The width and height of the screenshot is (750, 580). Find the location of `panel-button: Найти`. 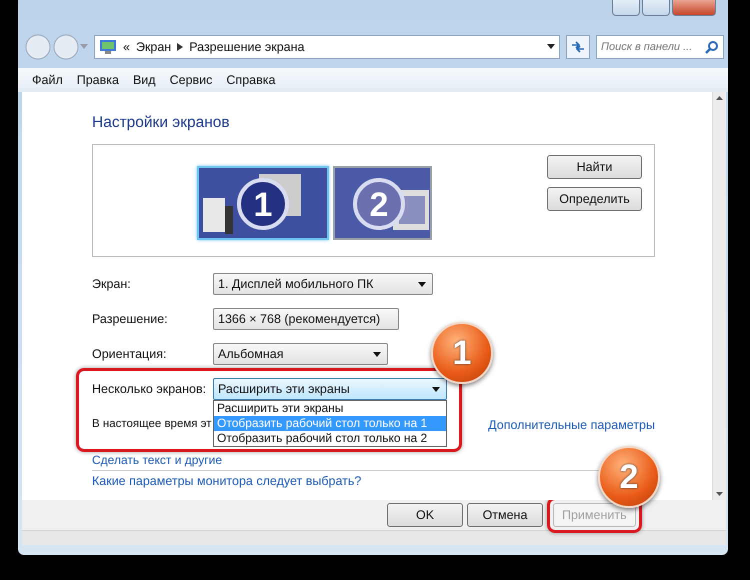

panel-button: Найти is located at coordinates (594, 167).